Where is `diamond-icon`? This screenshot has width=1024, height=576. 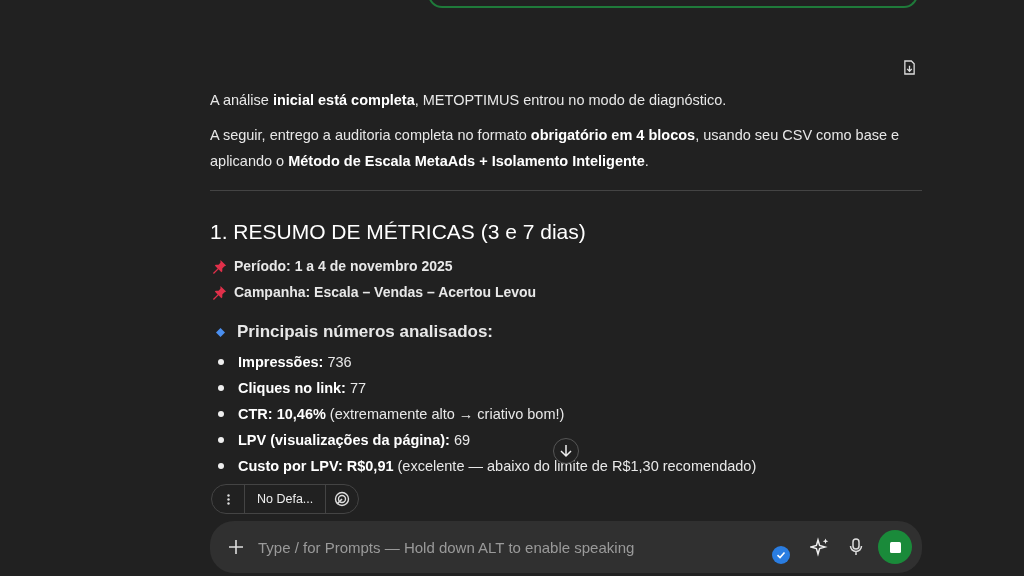 diamond-icon is located at coordinates (220, 332).